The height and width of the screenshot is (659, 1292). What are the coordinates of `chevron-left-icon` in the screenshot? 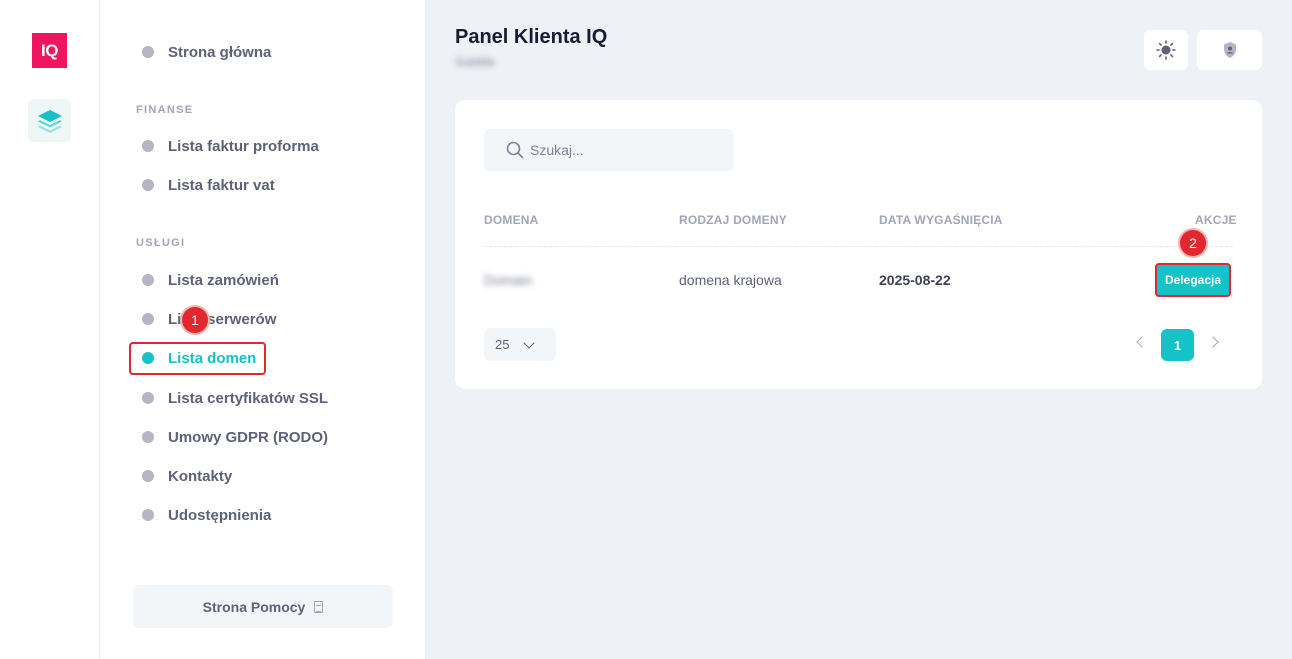 It's located at (1142, 342).